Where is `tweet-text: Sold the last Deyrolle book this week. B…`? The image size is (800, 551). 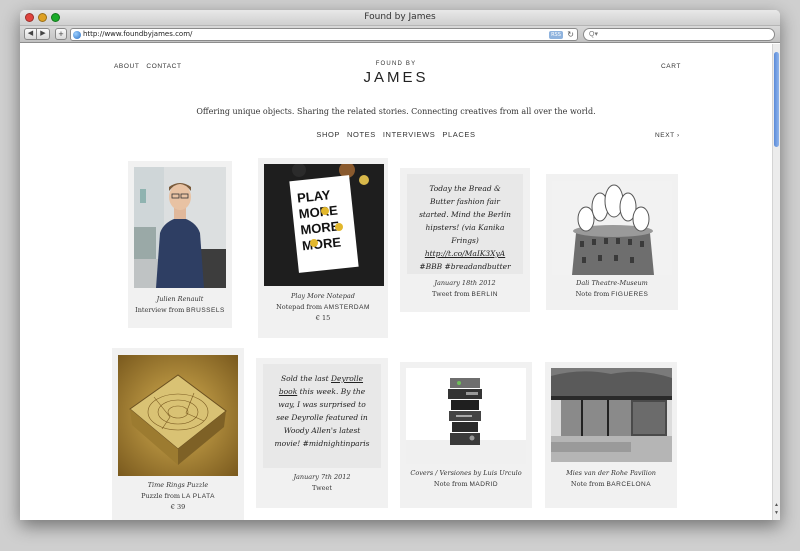
tweet-text: Sold the last Deyrolle book this week. B… is located at coordinates (322, 411).